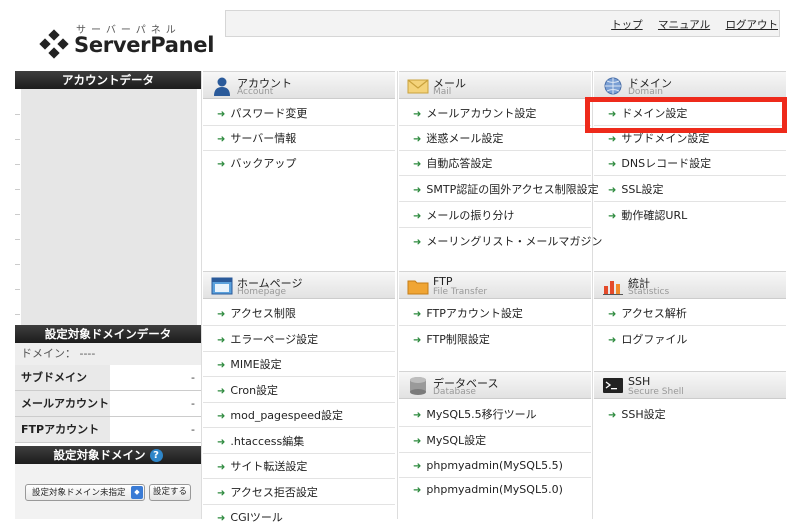 The width and height of the screenshot is (800, 531). What do you see at coordinates (495, 440) in the screenshot?
I see `mysql-setting-link: ➜ MySQL設定` at bounding box center [495, 440].